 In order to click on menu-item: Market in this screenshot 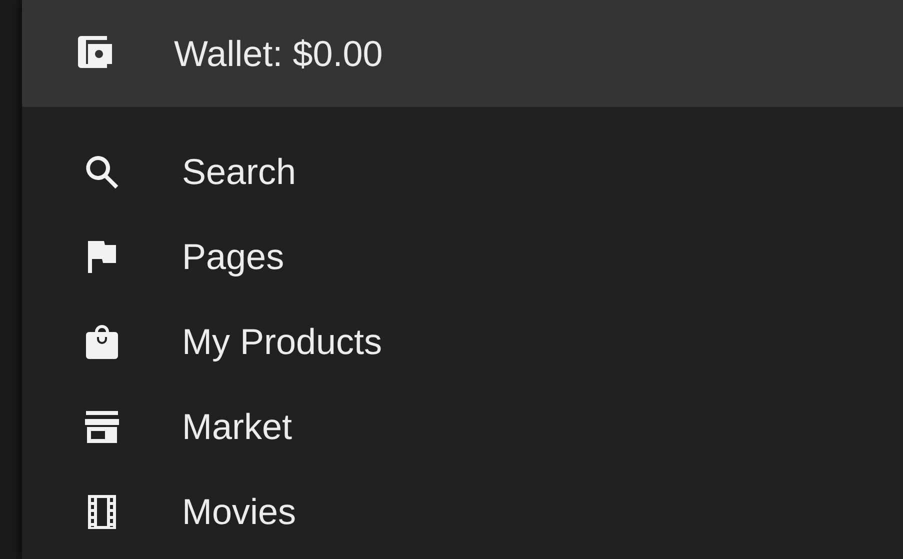, I will do `click(462, 426)`.